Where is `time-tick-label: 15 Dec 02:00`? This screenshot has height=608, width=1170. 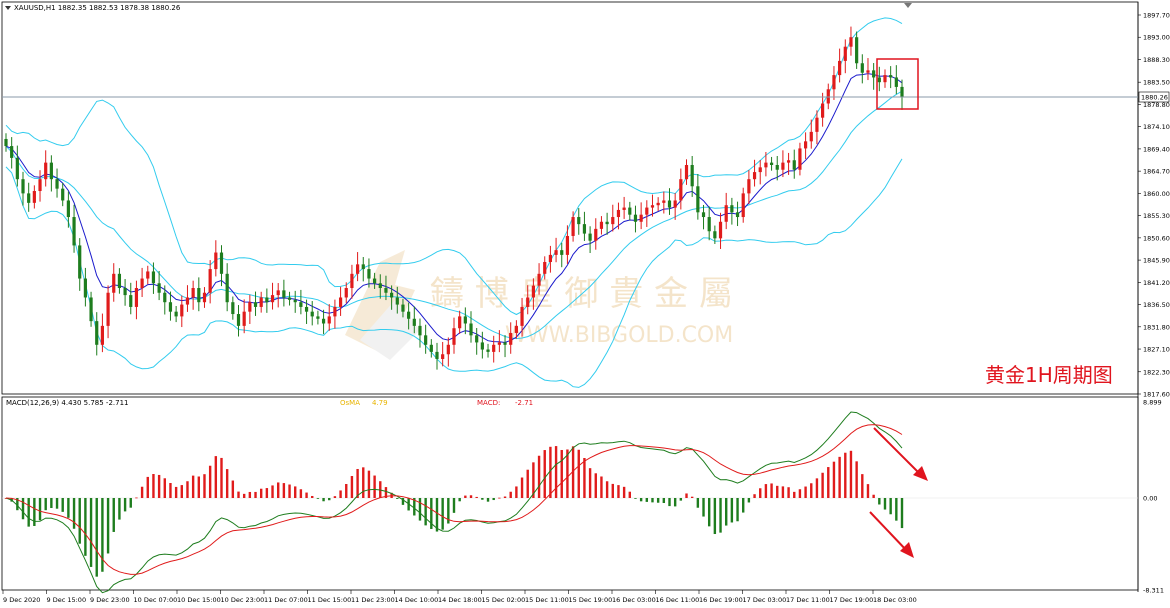 time-tick-label: 15 Dec 02:00 is located at coordinates (504, 600).